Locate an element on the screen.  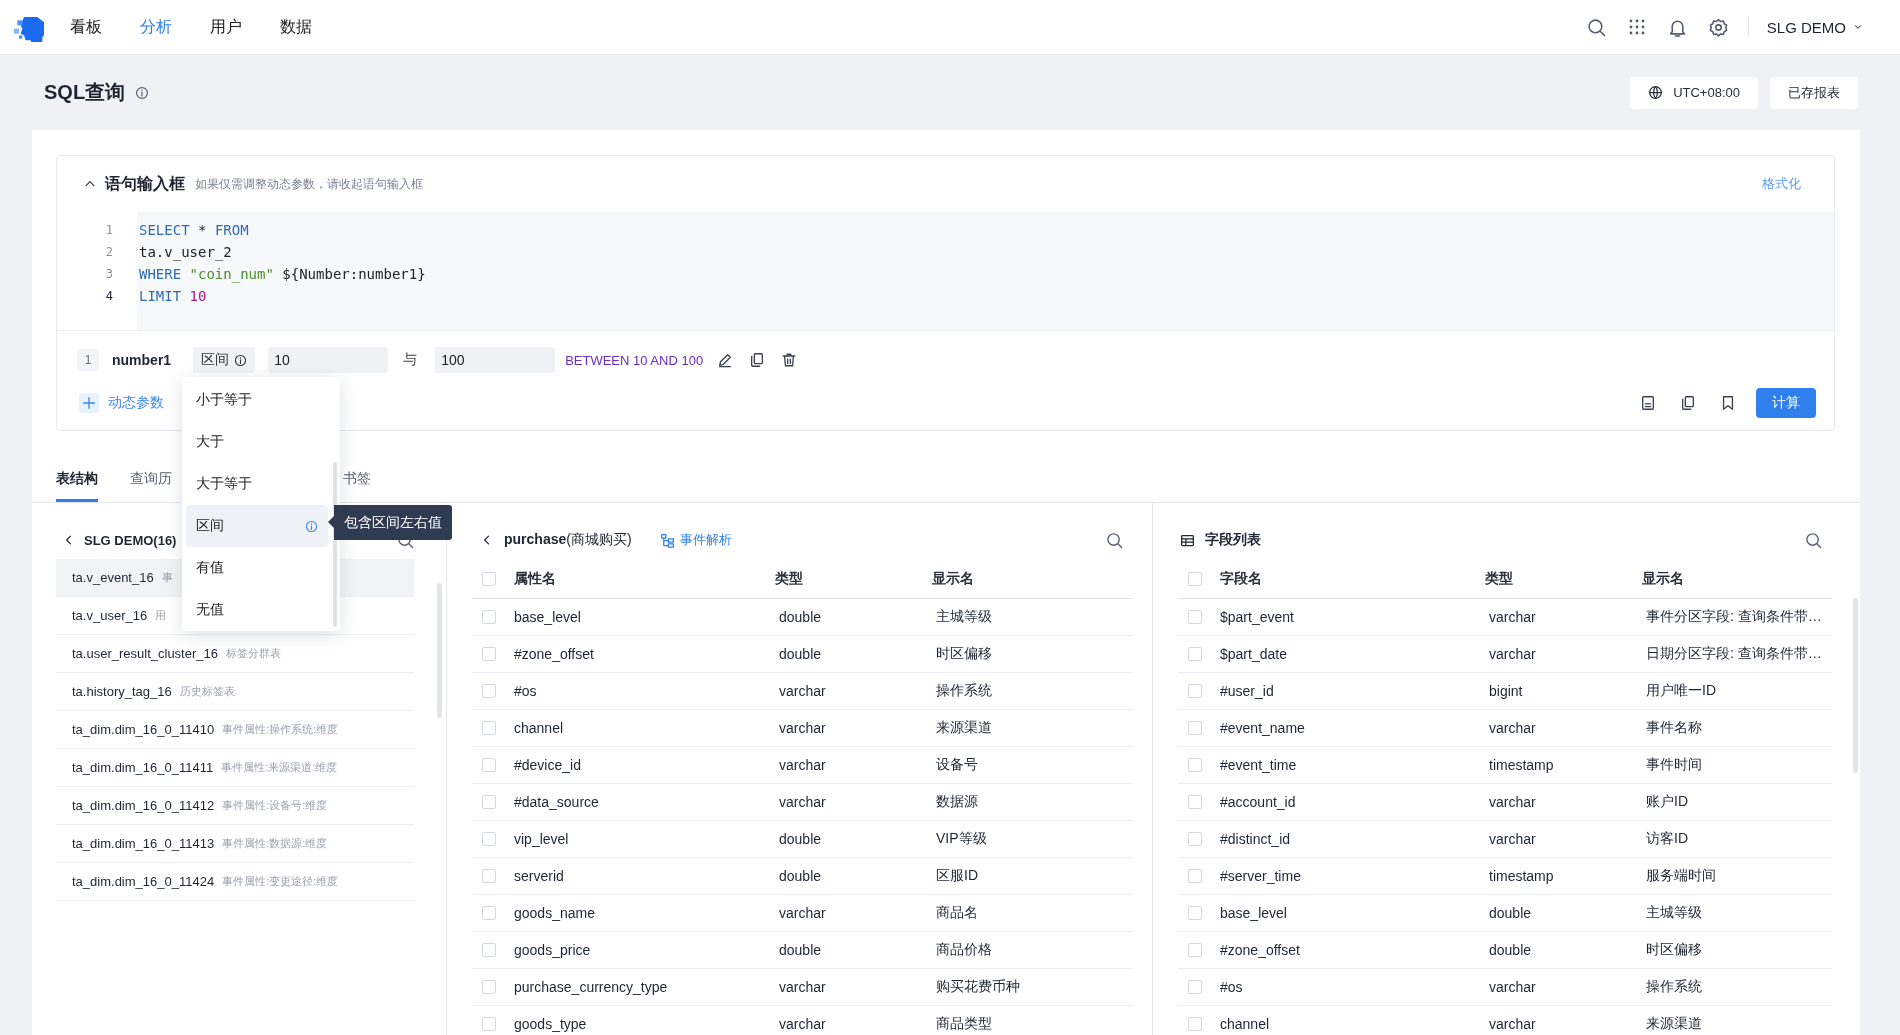
condition-preview: BETWEEN 10 AND 100 is located at coordinates (634, 360).